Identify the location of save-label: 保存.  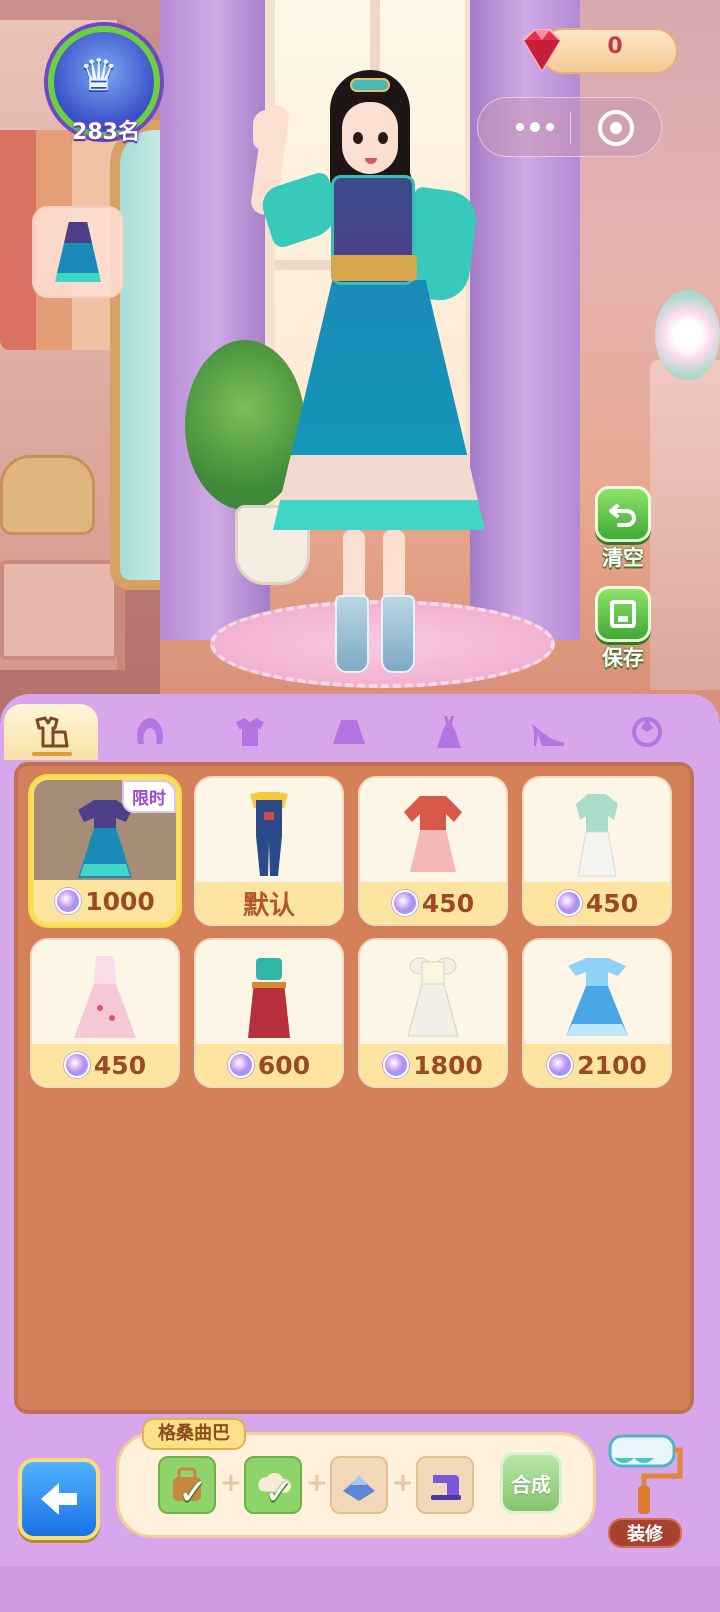
(623, 658).